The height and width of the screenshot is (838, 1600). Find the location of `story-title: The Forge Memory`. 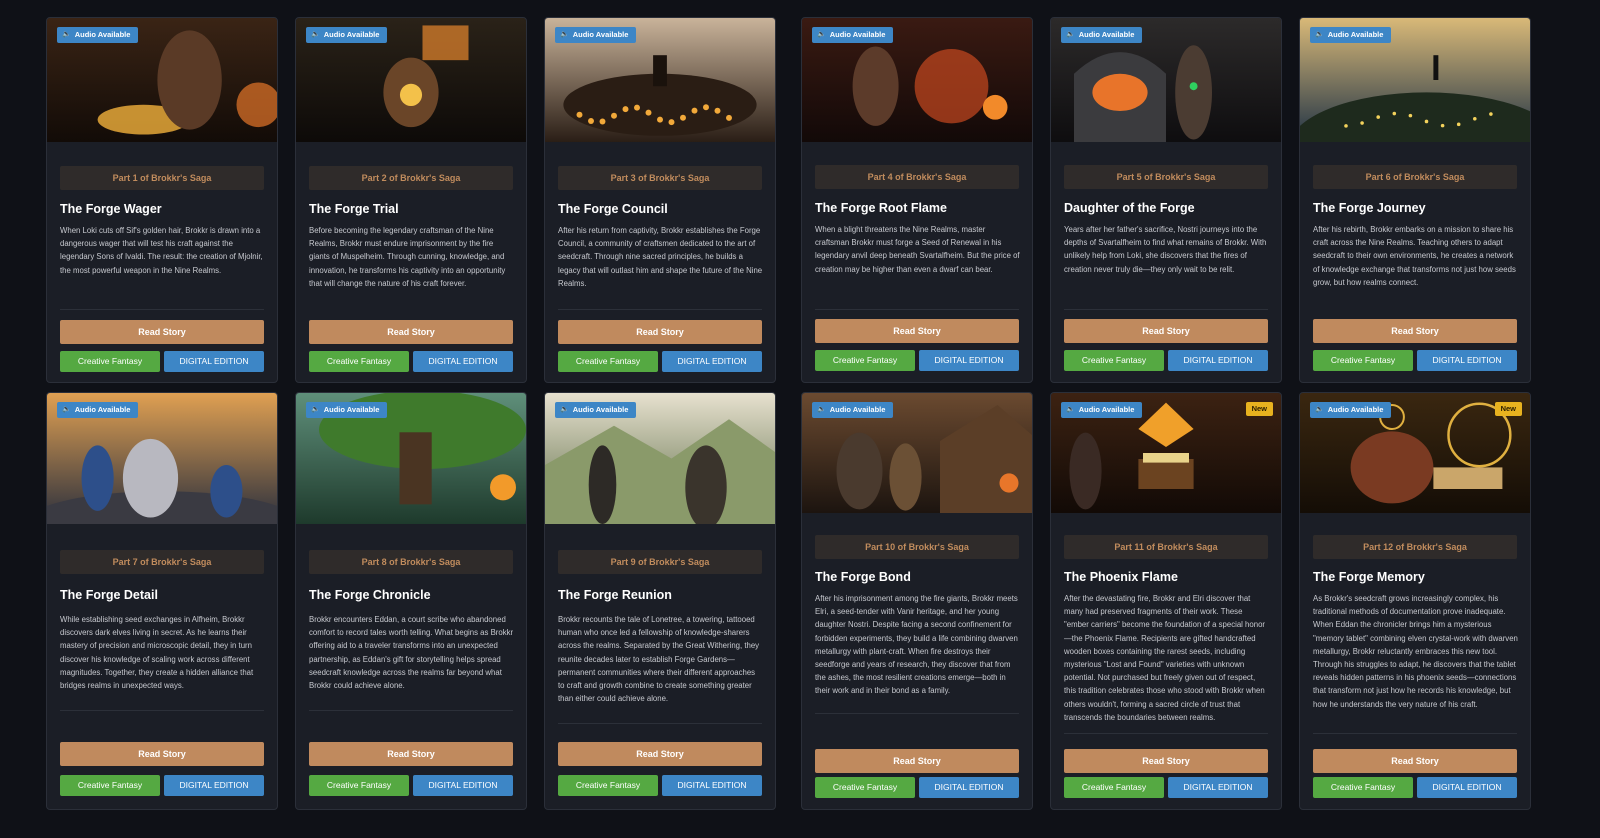

story-title: The Forge Memory is located at coordinates (1416, 577).